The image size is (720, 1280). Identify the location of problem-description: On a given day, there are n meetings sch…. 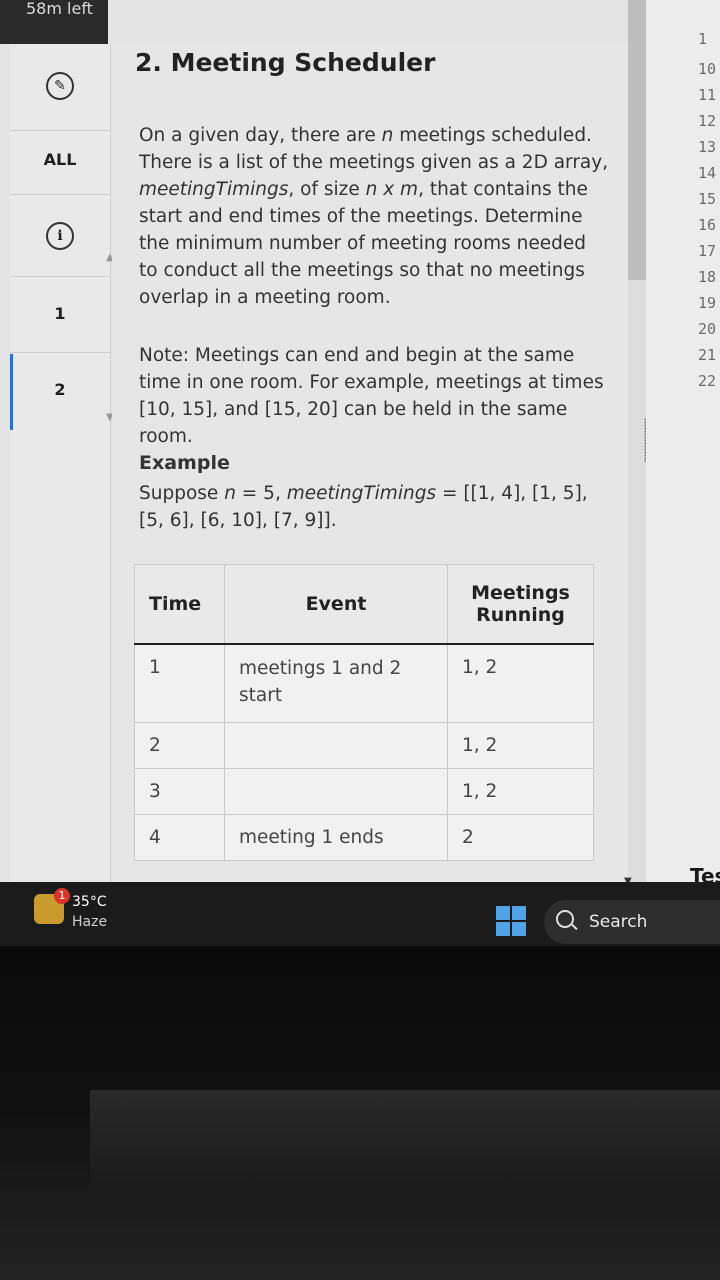
(374, 216).